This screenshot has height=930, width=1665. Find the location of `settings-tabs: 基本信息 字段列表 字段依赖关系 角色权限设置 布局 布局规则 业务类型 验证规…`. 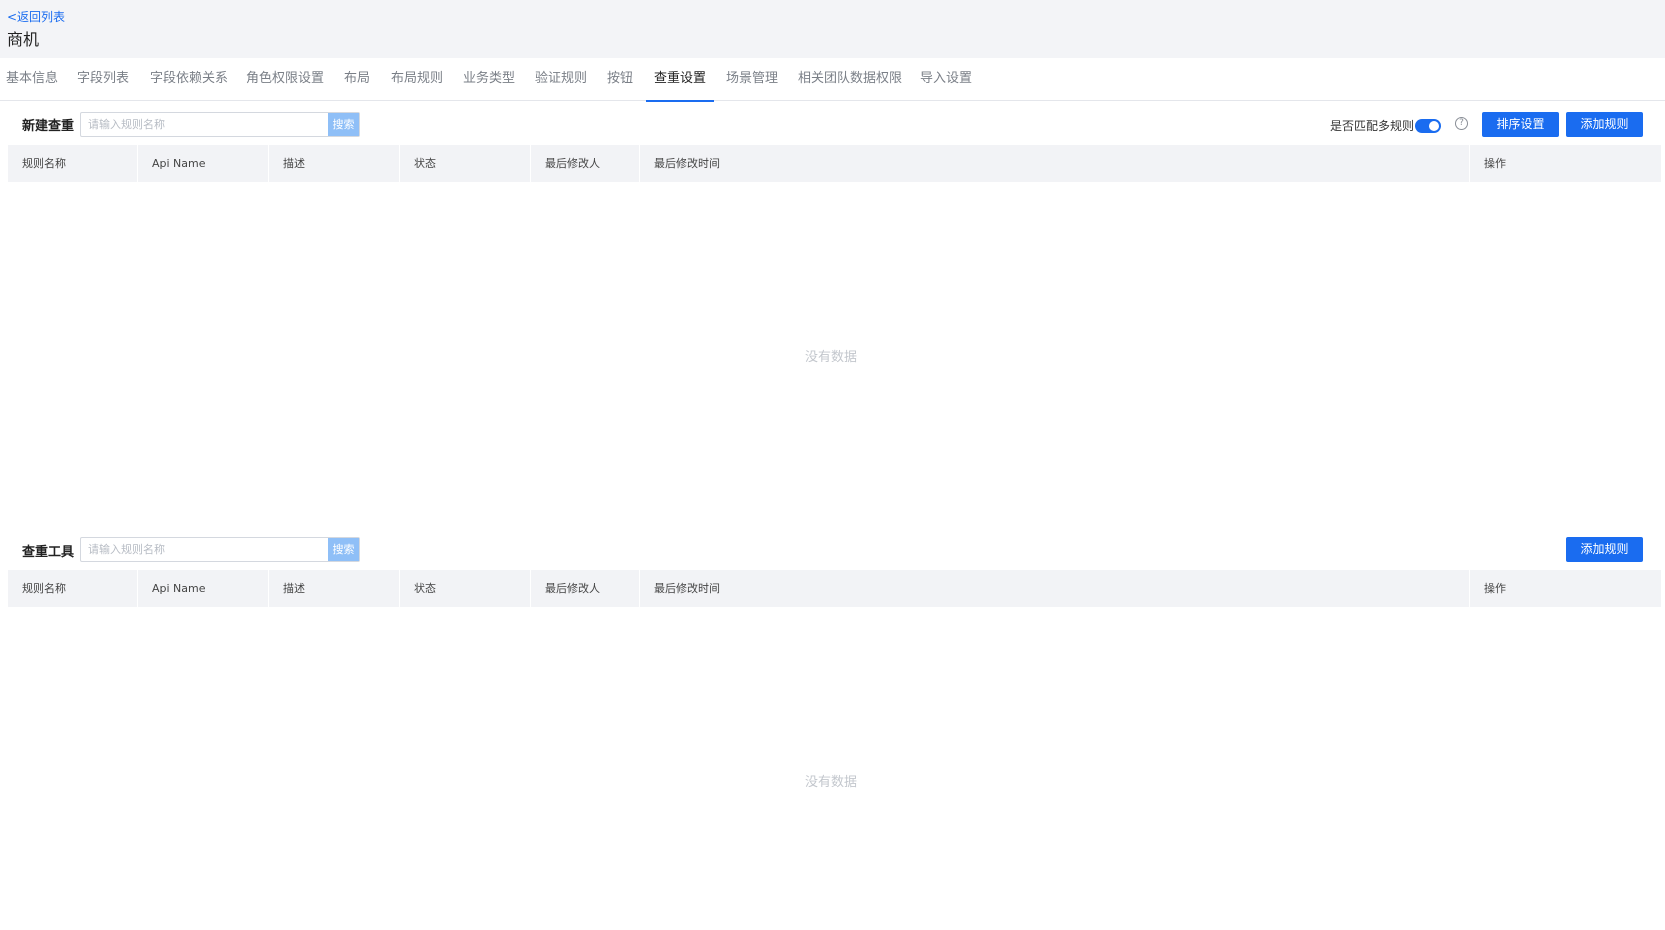

settings-tabs: 基本信息 字段列表 字段依赖关系 角色权限设置 布局 布局规则 业务类型 验证规… is located at coordinates (832, 80).